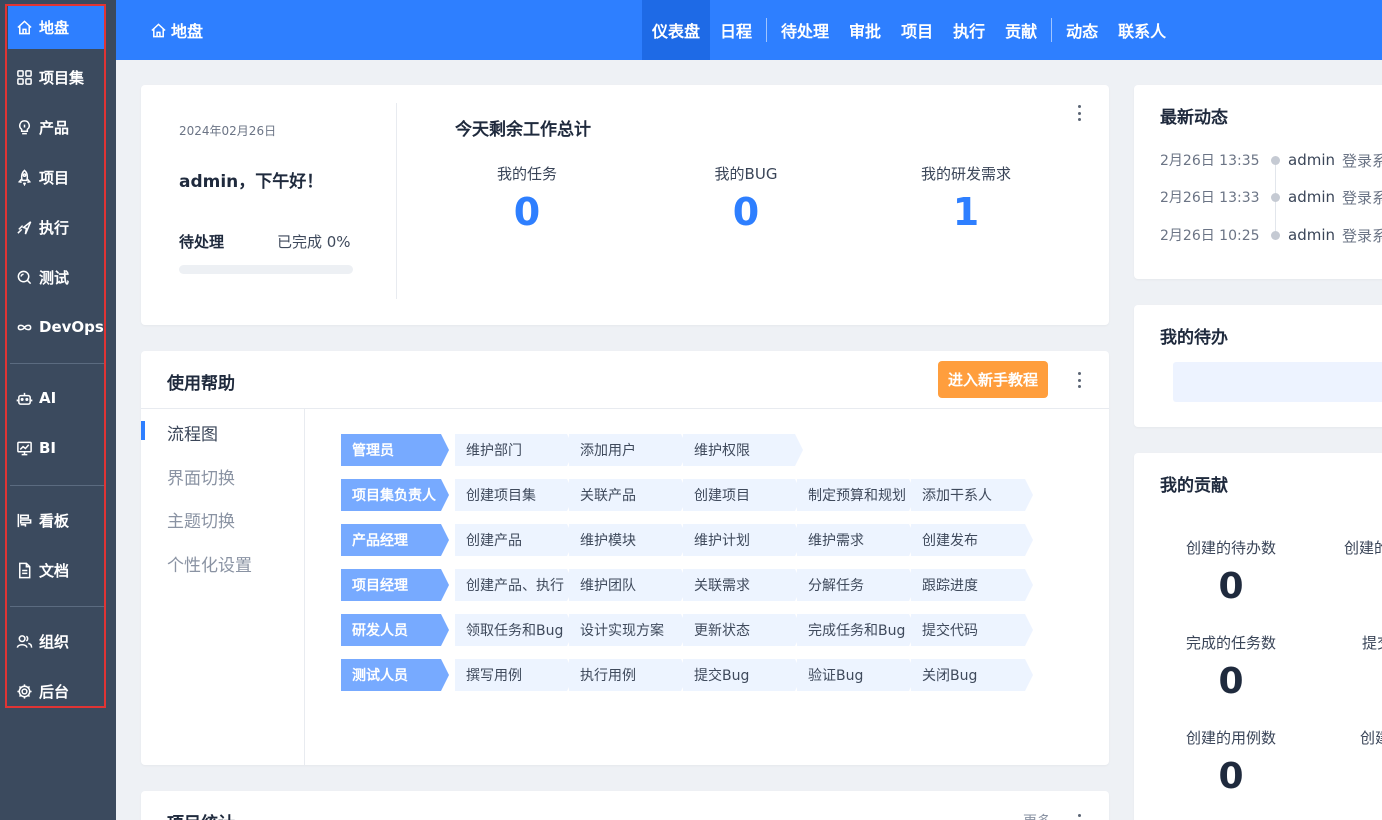 The width and height of the screenshot is (1382, 820). I want to click on timeline-dot, so click(1275, 197).